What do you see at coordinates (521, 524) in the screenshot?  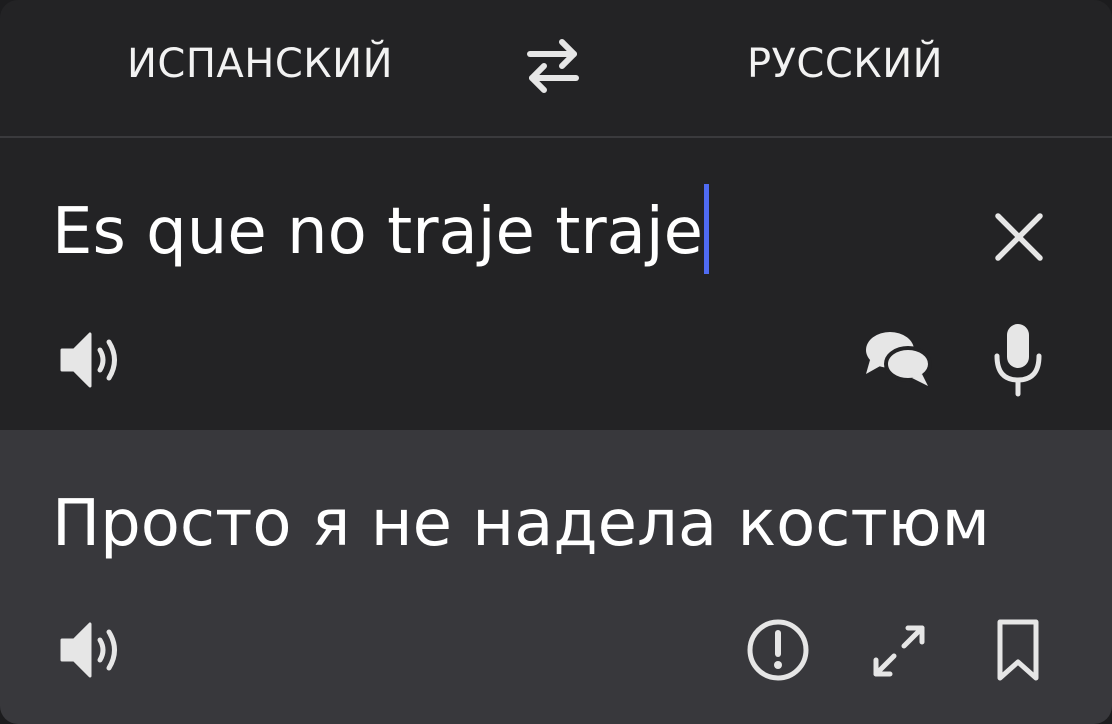 I see `translation-text: Просто я не надела костюм` at bounding box center [521, 524].